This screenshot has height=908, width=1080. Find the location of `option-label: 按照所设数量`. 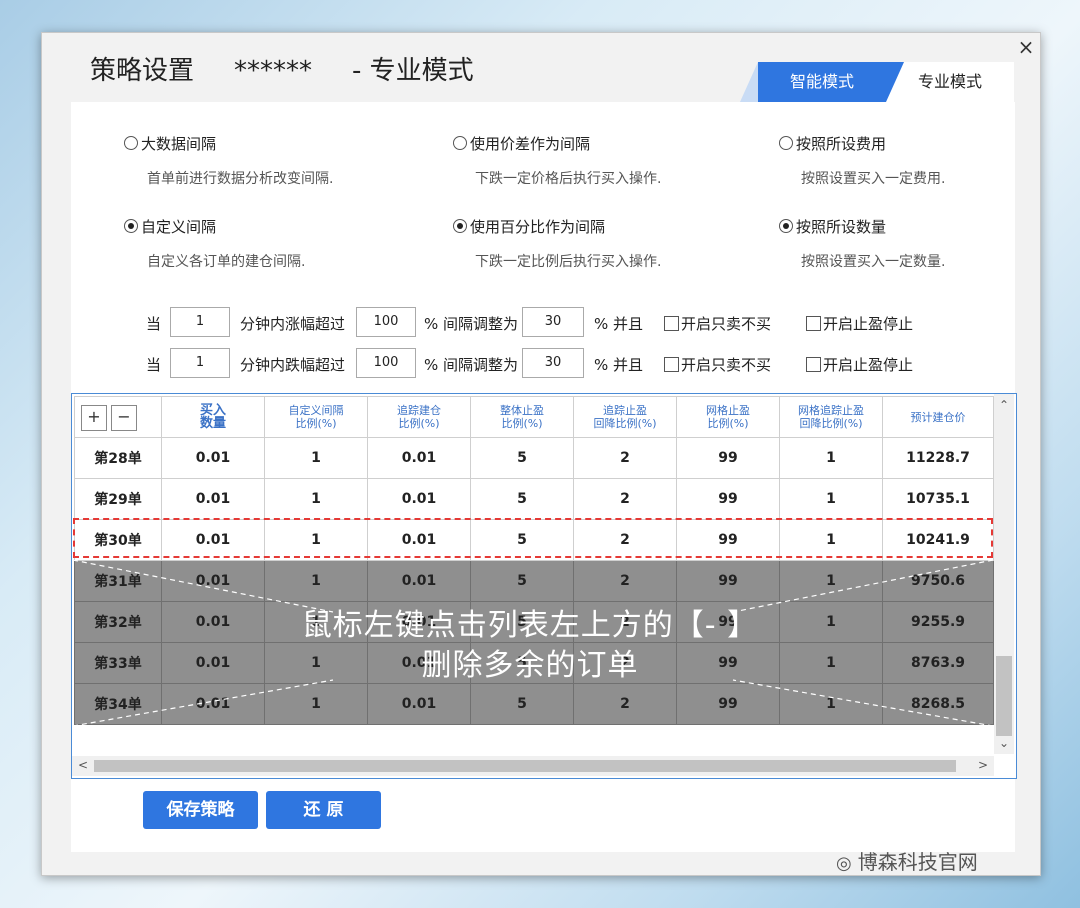

option-label: 按照所设数量 is located at coordinates (841, 227).